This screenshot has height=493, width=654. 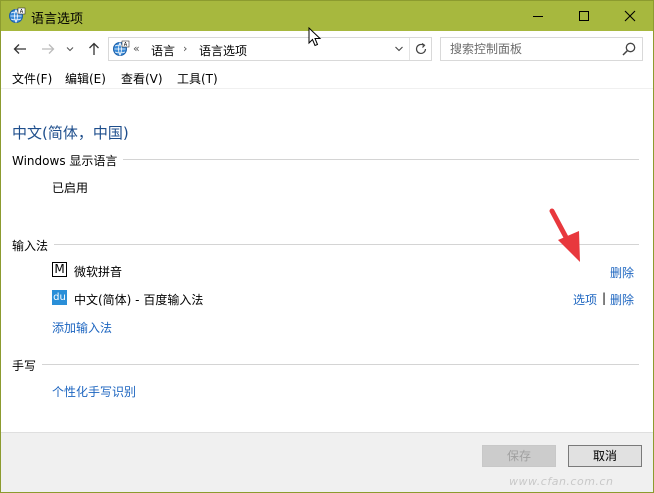 I want to click on up-button, so click(x=94, y=49).